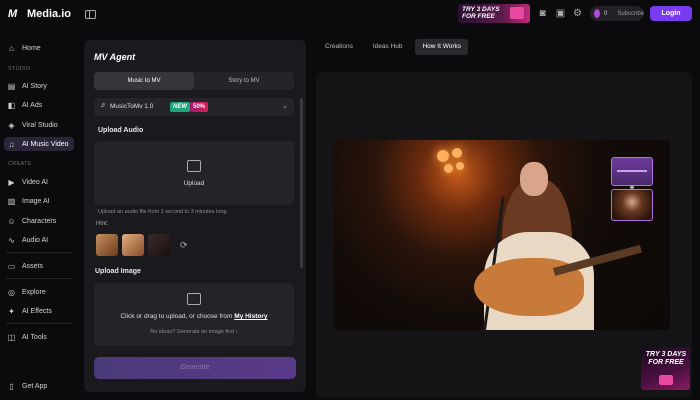 This screenshot has height=400, width=700. Describe the element at coordinates (665, 368) in the screenshot. I see `promo-corner-badge: TRY 3 DAYS FOR FREE` at that location.